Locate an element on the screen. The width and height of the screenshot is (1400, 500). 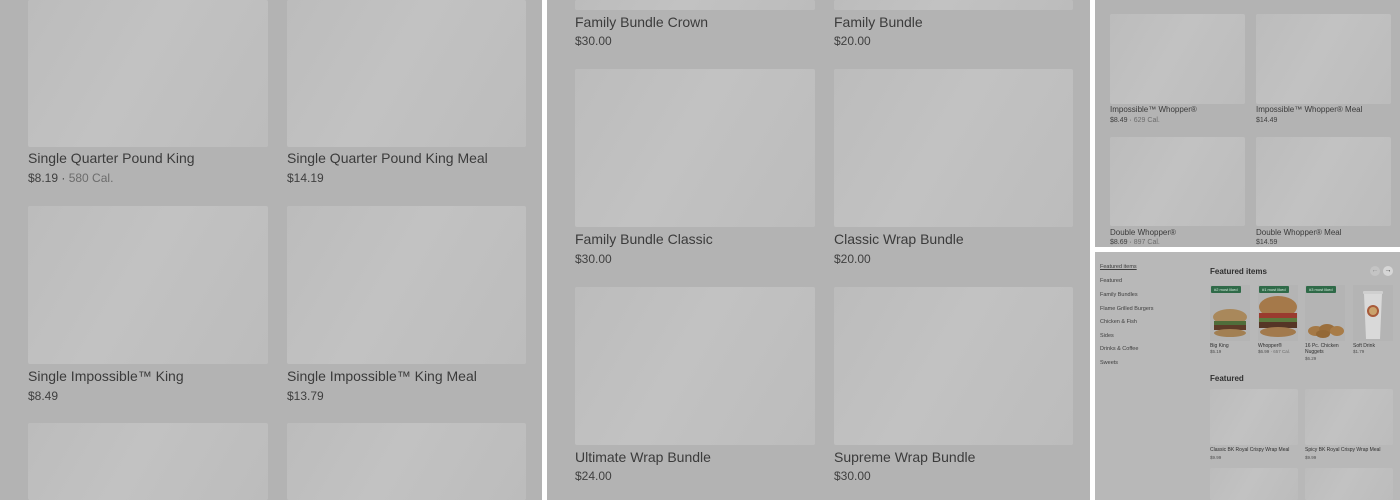
soft-drink-icon is located at coordinates (1373, 315).